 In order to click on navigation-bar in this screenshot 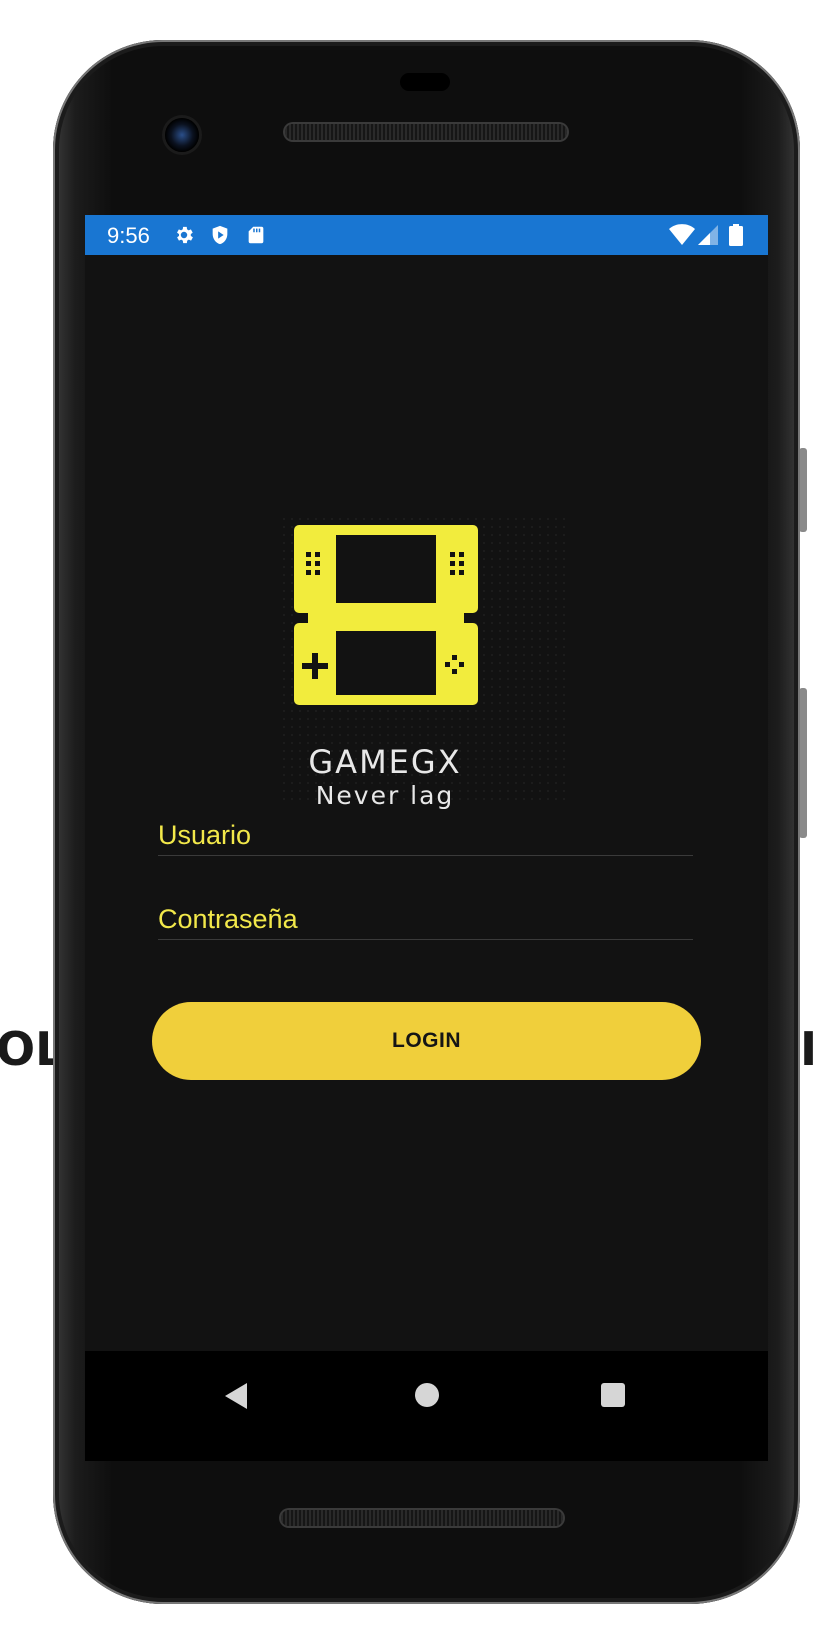, I will do `click(426, 1406)`.